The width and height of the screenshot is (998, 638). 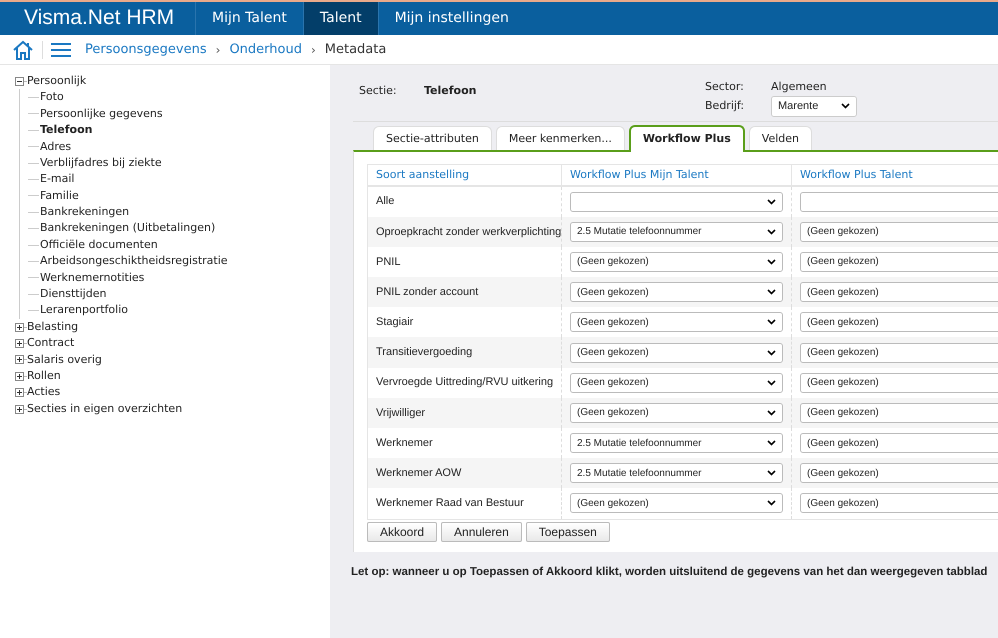 I want to click on breadcrumb-link: Persoonsgegevens, so click(x=146, y=50).